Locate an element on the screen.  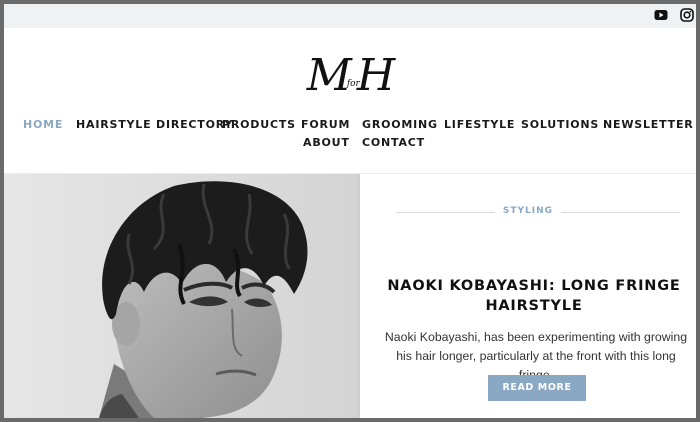
nav-about: ABOUT is located at coordinates (326, 142).